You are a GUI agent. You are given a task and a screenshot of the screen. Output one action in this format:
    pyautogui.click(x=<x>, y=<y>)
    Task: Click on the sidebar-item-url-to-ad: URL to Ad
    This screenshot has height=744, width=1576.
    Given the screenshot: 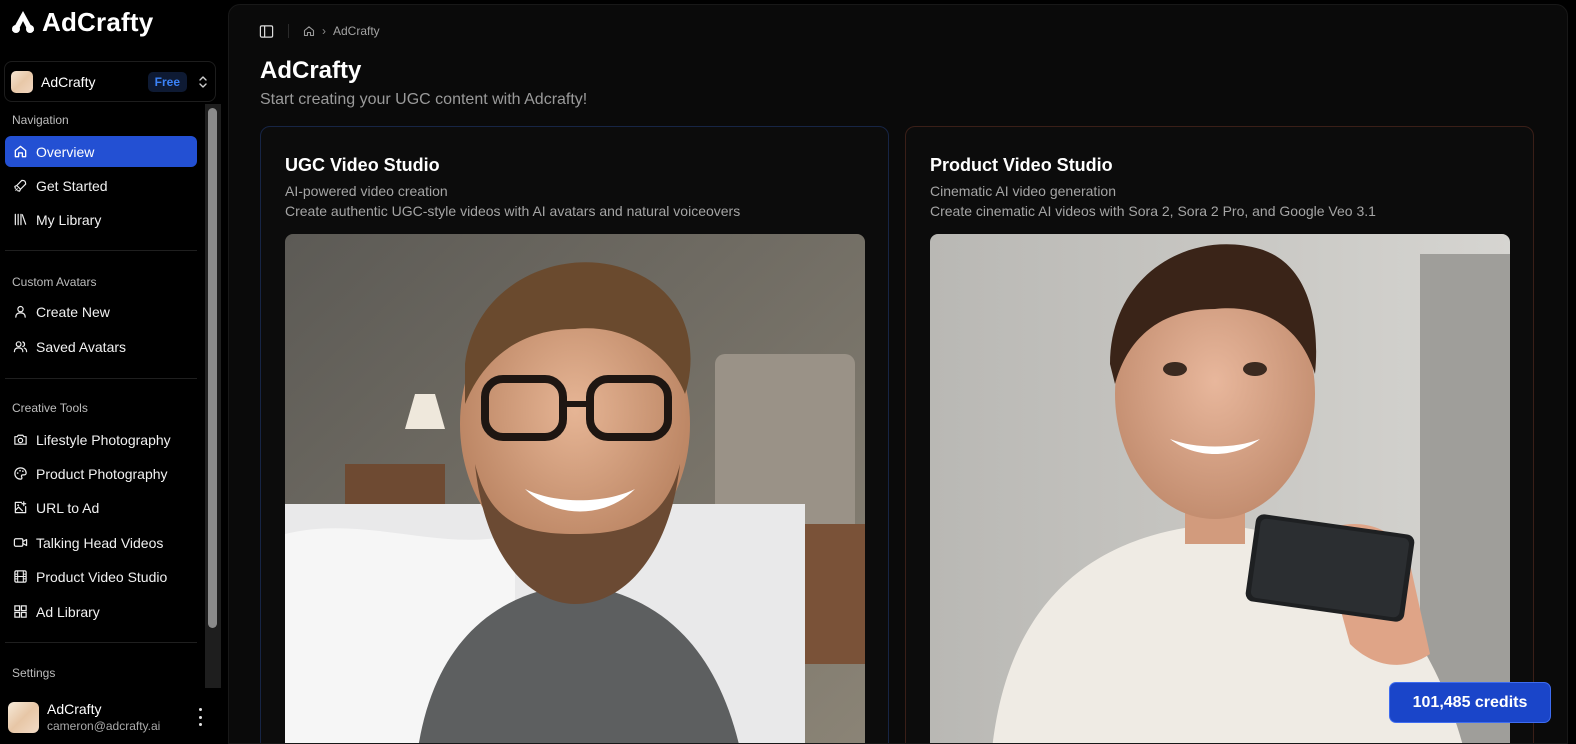 What is the action you would take?
    pyautogui.click(x=101, y=507)
    